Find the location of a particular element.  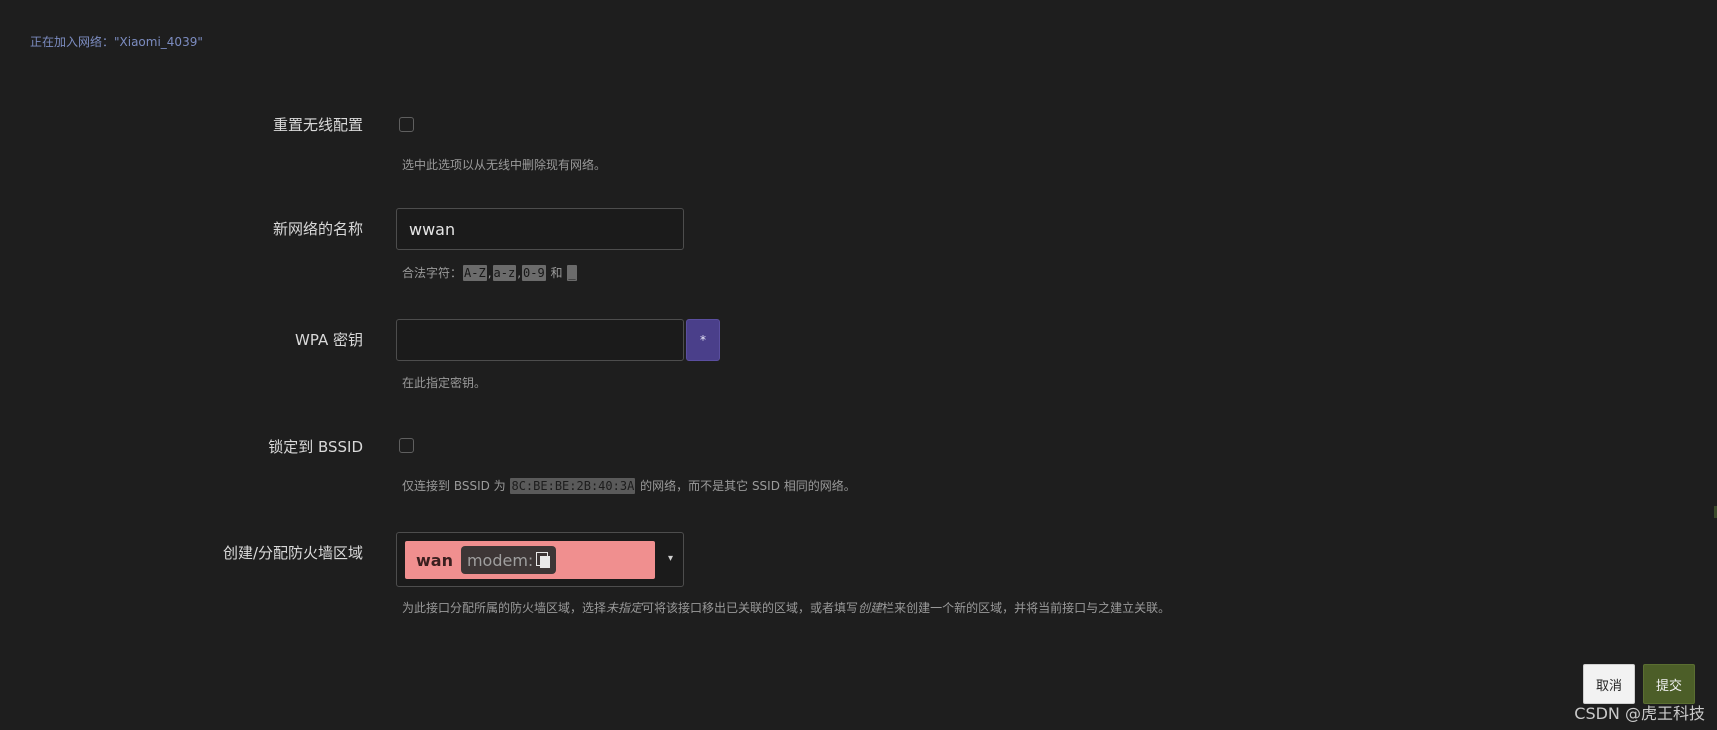

lock-bssid-checkbox is located at coordinates (406, 445).